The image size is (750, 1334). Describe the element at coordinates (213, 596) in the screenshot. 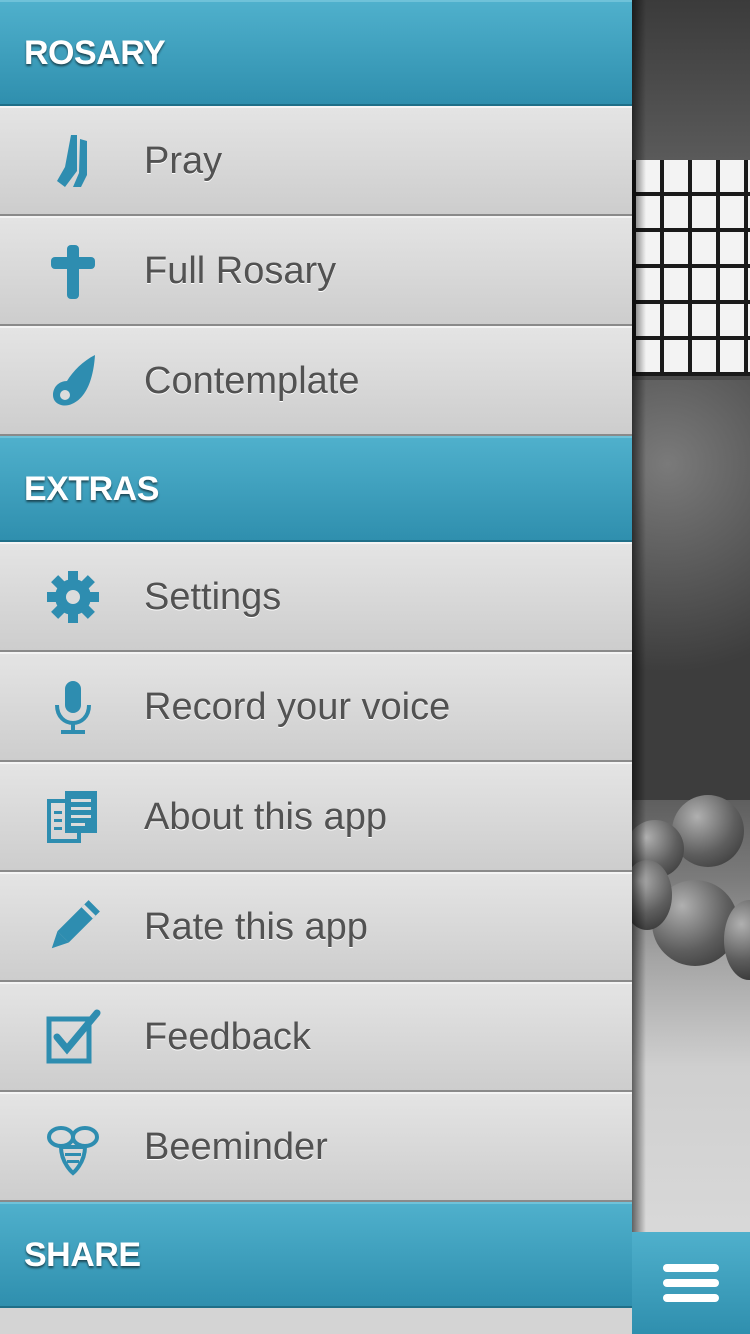

I see `menu-item-label: Settings` at that location.